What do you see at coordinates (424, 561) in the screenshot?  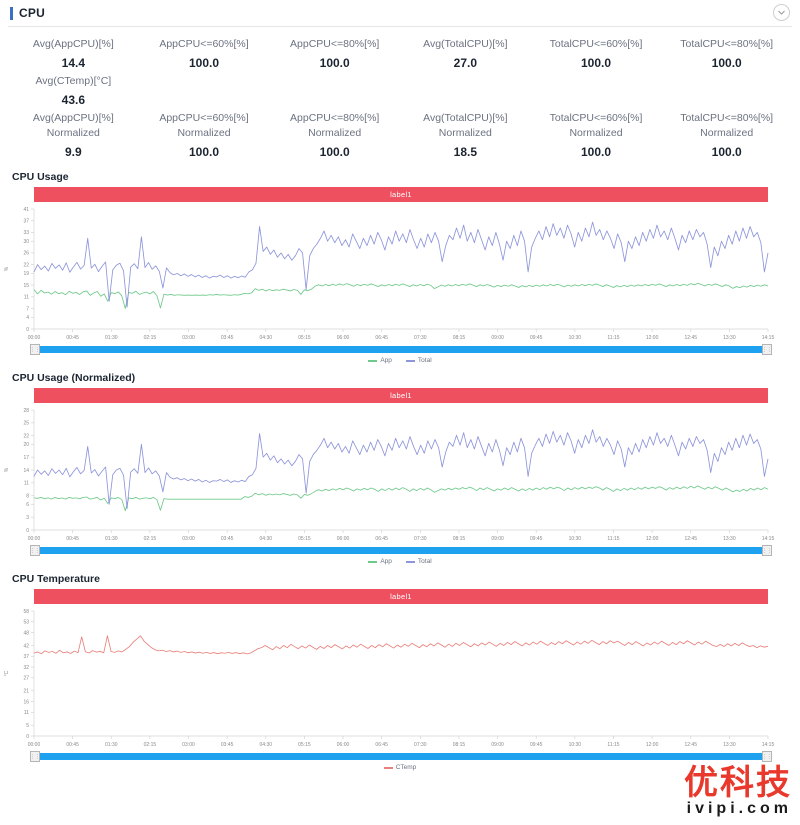 I see `legend-label: Total` at bounding box center [424, 561].